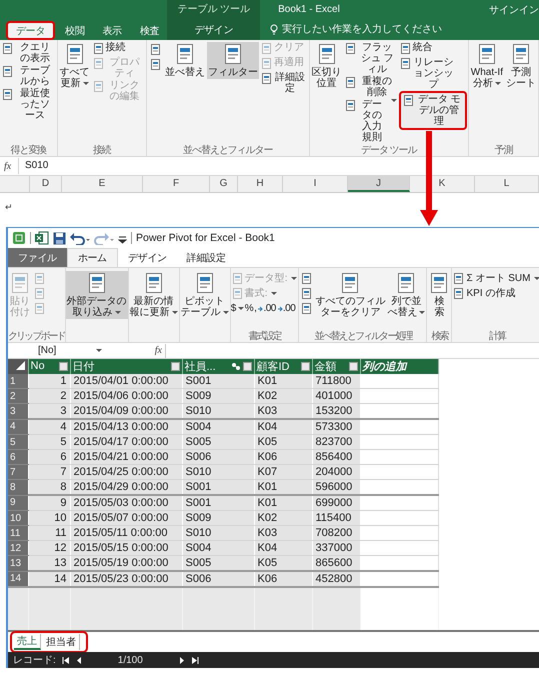 The height and width of the screenshot is (673, 539). Describe the element at coordinates (495, 293) in the screenshot. I see `ribbon-button: KPI の作成` at that location.